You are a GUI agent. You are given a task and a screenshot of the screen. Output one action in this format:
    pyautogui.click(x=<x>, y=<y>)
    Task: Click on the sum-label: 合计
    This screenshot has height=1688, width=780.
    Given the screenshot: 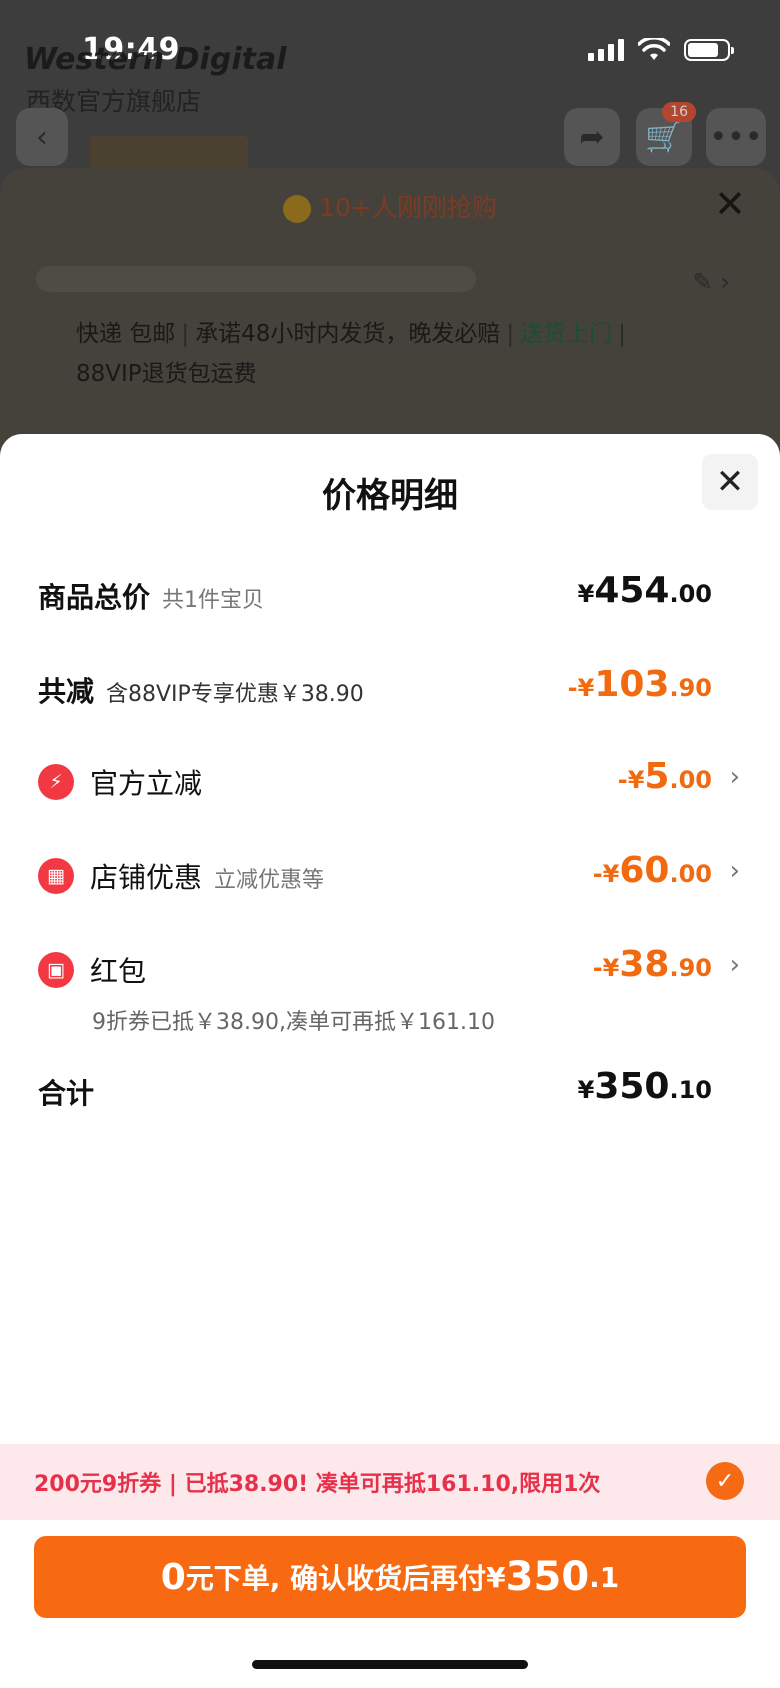 What is the action you would take?
    pyautogui.click(x=66, y=1093)
    